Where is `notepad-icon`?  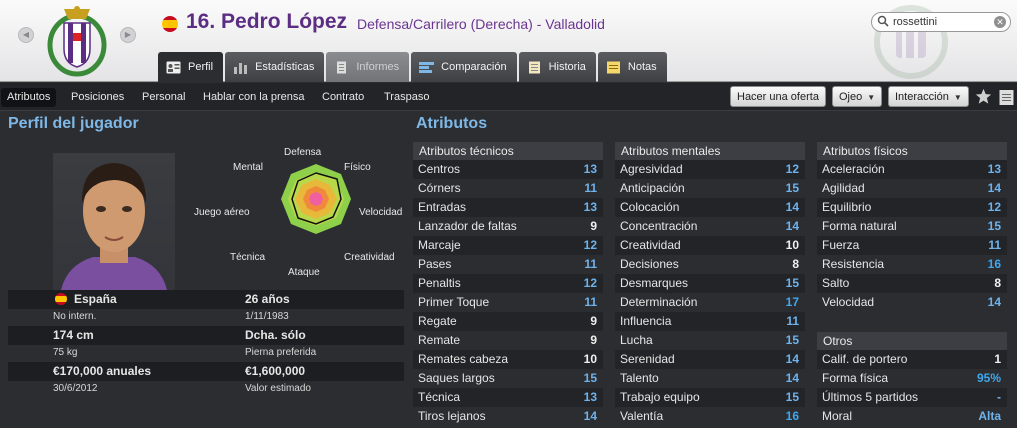 notepad-icon is located at coordinates (1006, 97).